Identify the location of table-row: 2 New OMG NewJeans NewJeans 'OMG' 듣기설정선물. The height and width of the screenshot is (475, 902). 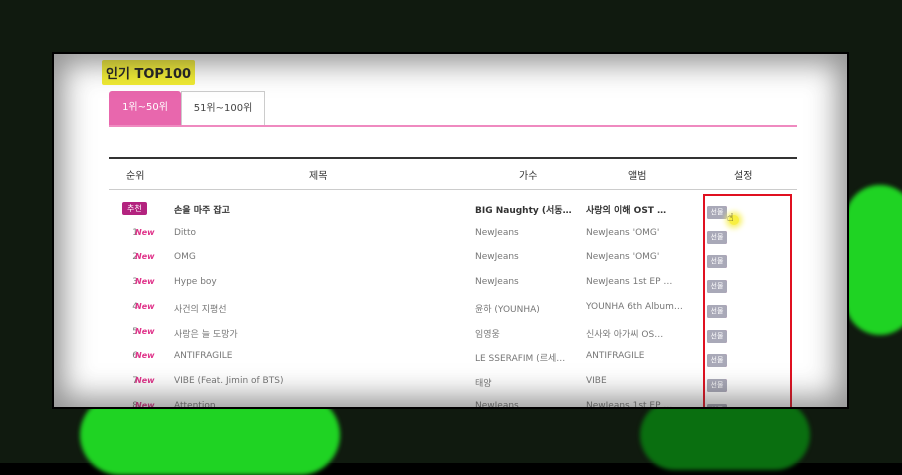
(453, 259).